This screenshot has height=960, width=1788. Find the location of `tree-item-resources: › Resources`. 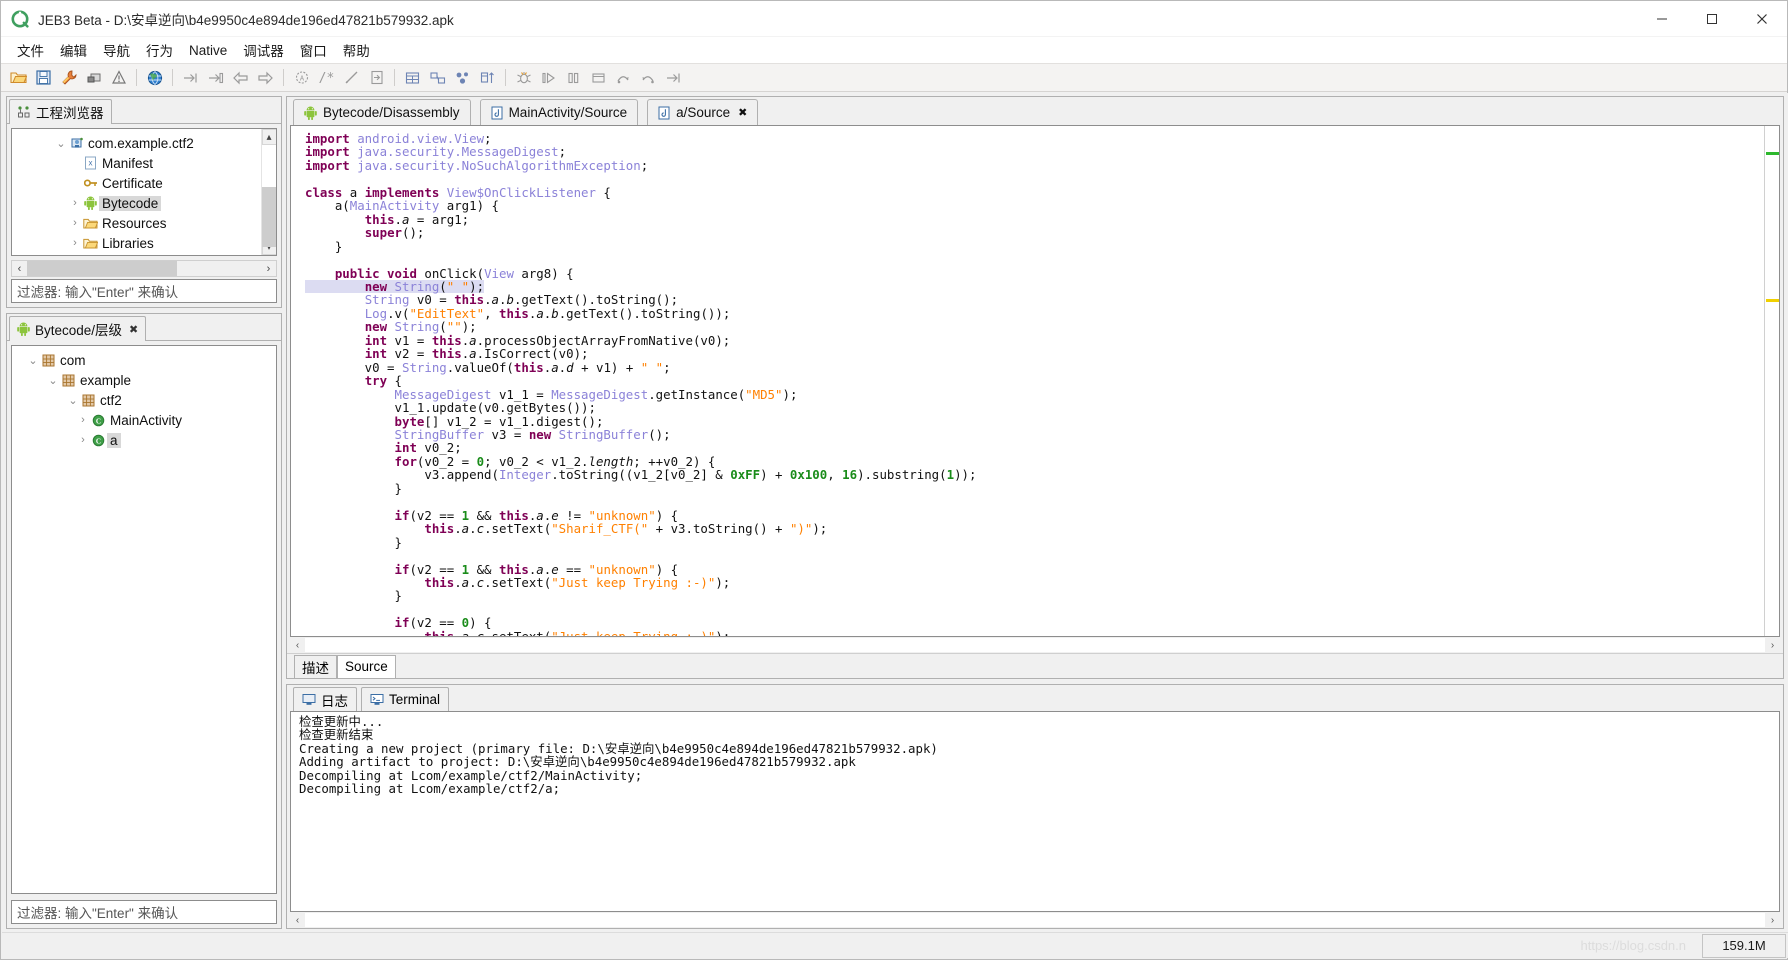

tree-item-resources: › Resources is located at coordinates (144, 223).